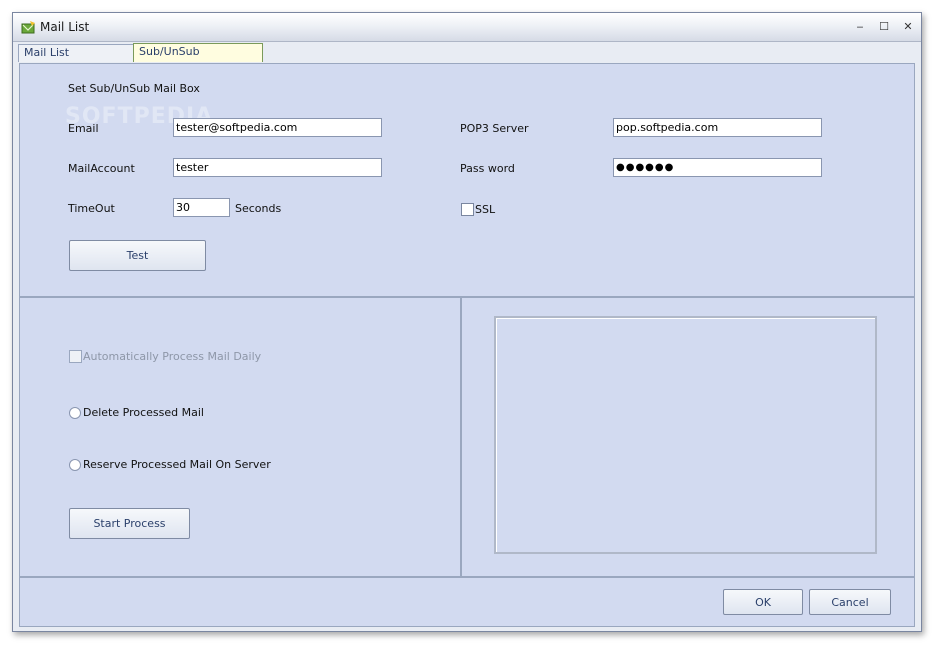  Describe the element at coordinates (76, 59) in the screenshot. I see `tab-mail-list-management: Mail List Management` at that location.